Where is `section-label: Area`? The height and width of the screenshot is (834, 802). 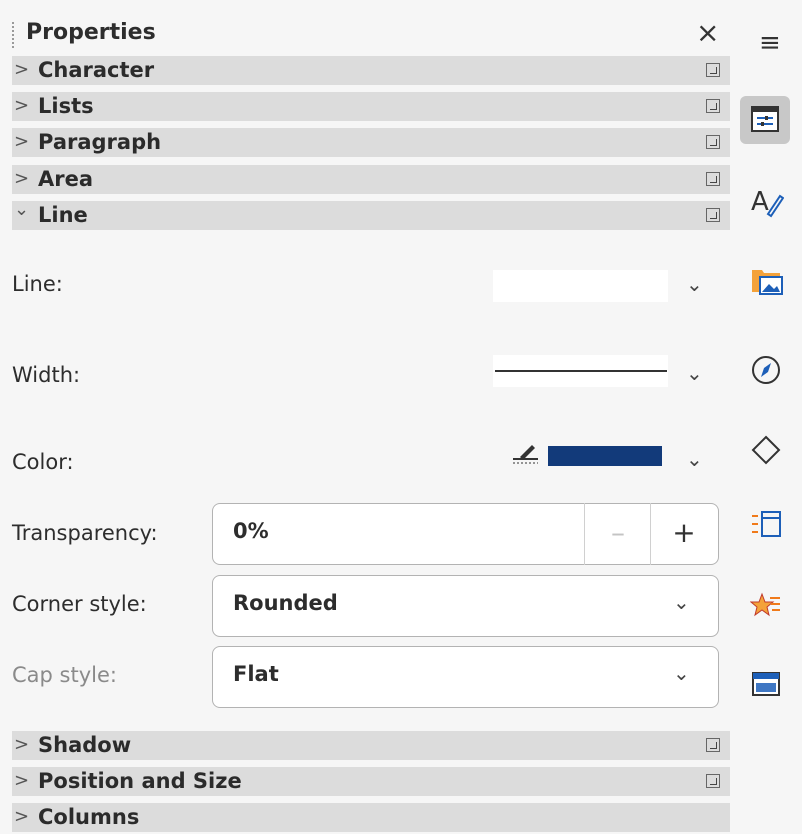
section-label: Area is located at coordinates (66, 179).